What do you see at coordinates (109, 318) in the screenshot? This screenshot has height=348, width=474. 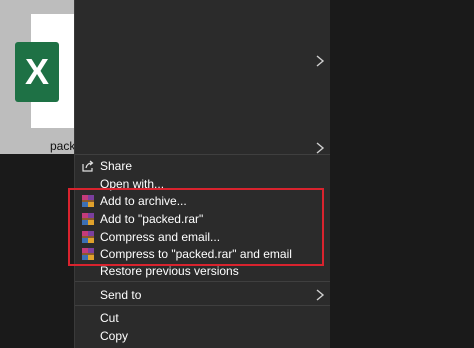 I see `menu-item-label: Cut` at bounding box center [109, 318].